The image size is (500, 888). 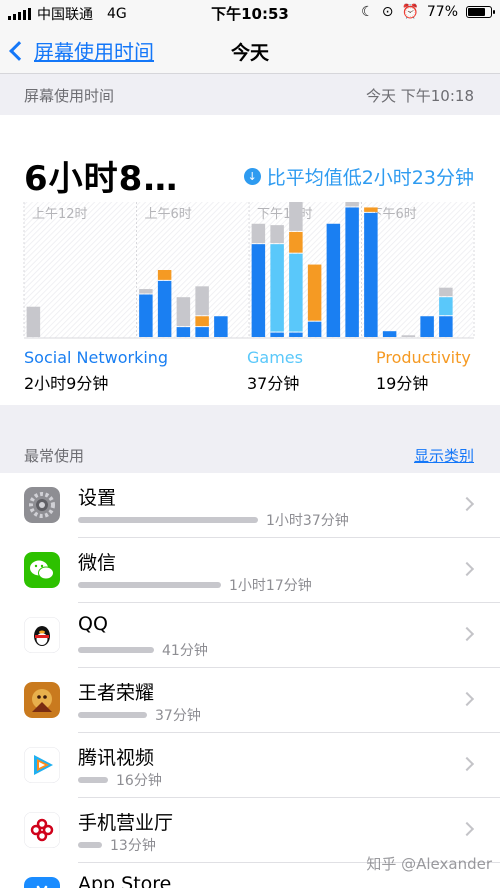 What do you see at coordinates (250, 700) in the screenshot?
I see `list-item: 王者荣耀 37分钟` at bounding box center [250, 700].